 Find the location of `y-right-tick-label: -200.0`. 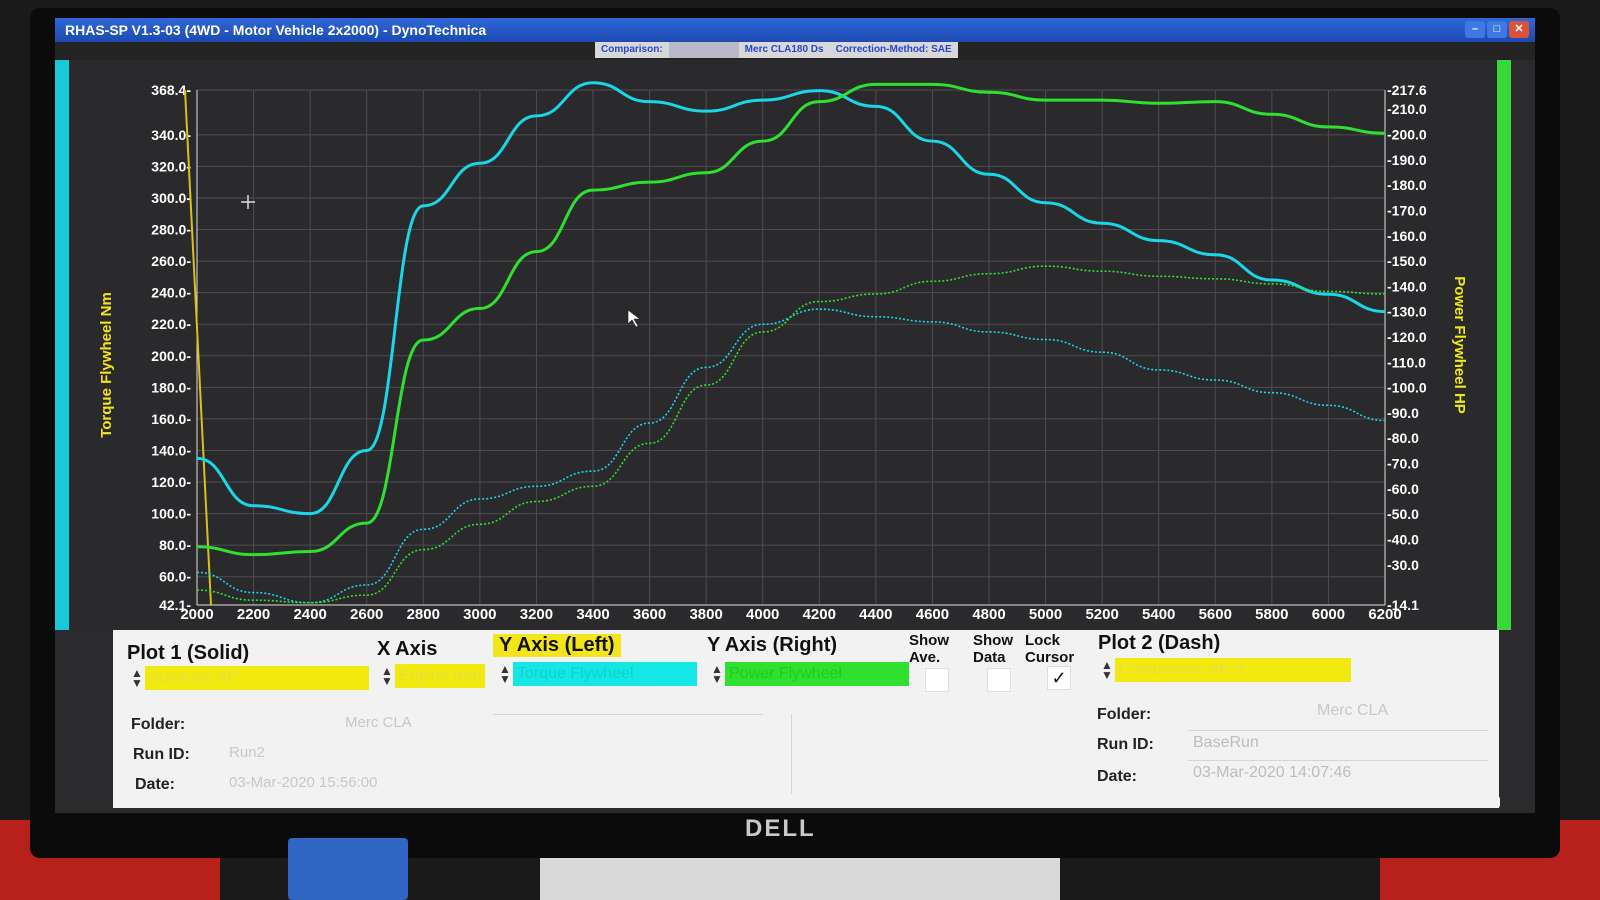

y-right-tick-label: -200.0 is located at coordinates (1407, 135).